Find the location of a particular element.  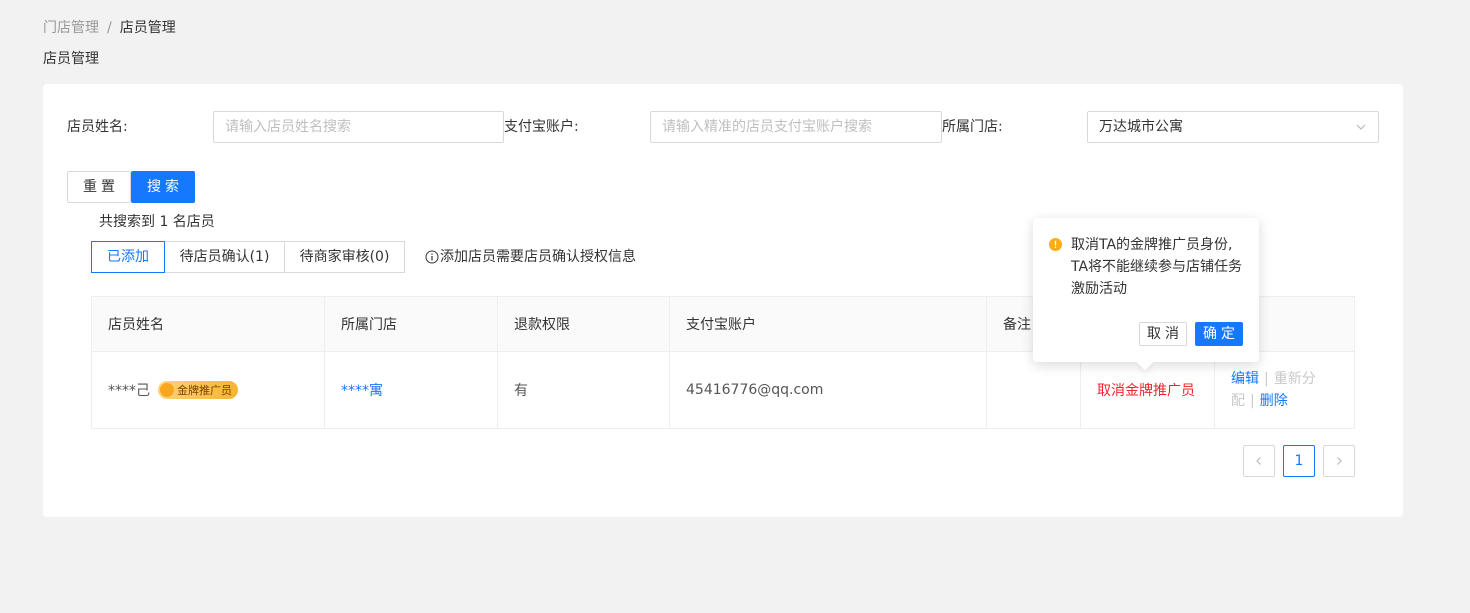

page-title: 店员管理 is located at coordinates (71, 59).